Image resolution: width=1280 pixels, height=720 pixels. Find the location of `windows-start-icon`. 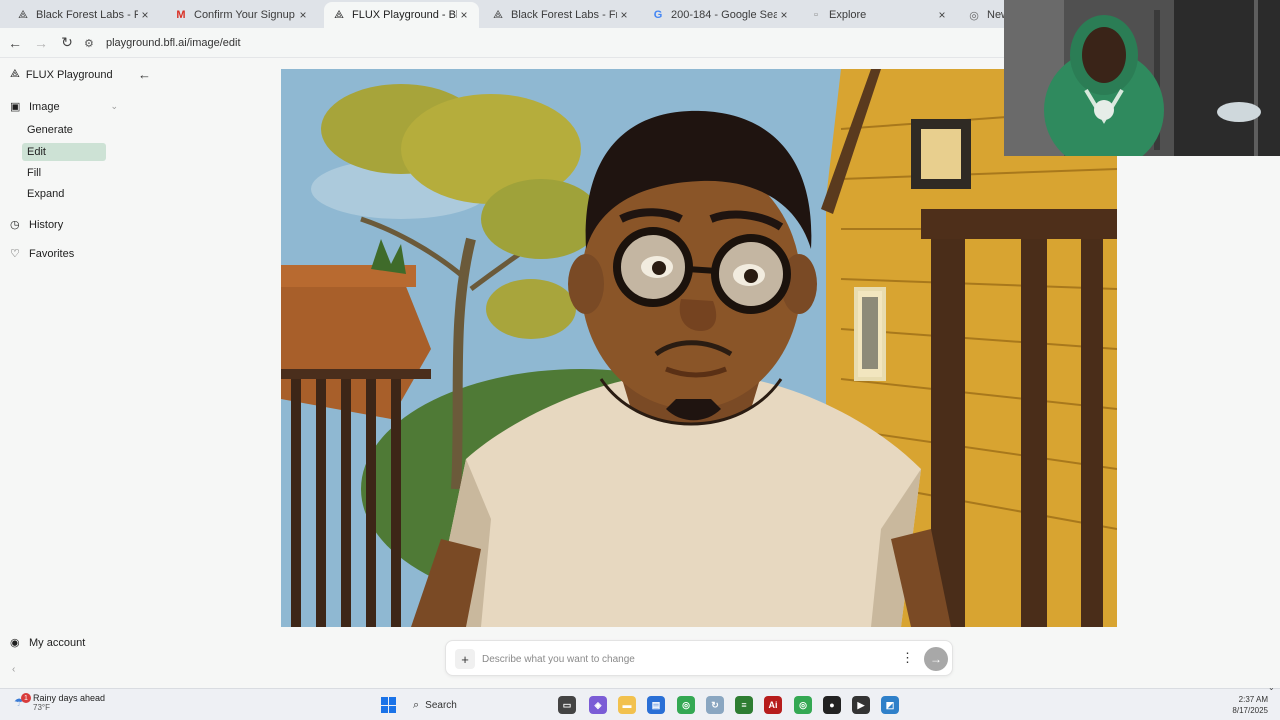

windows-start-icon is located at coordinates (389, 705).